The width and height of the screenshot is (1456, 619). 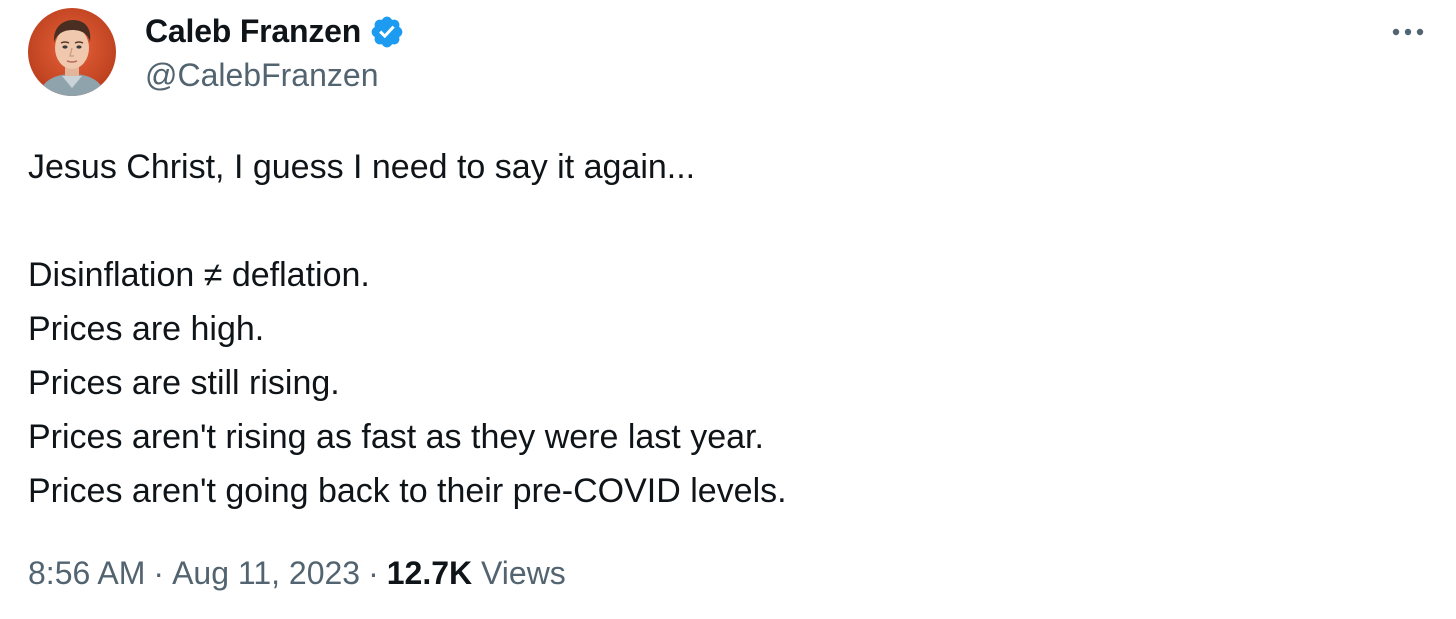 I want to click on views-link: 12.7K Views, so click(x=476, y=573).